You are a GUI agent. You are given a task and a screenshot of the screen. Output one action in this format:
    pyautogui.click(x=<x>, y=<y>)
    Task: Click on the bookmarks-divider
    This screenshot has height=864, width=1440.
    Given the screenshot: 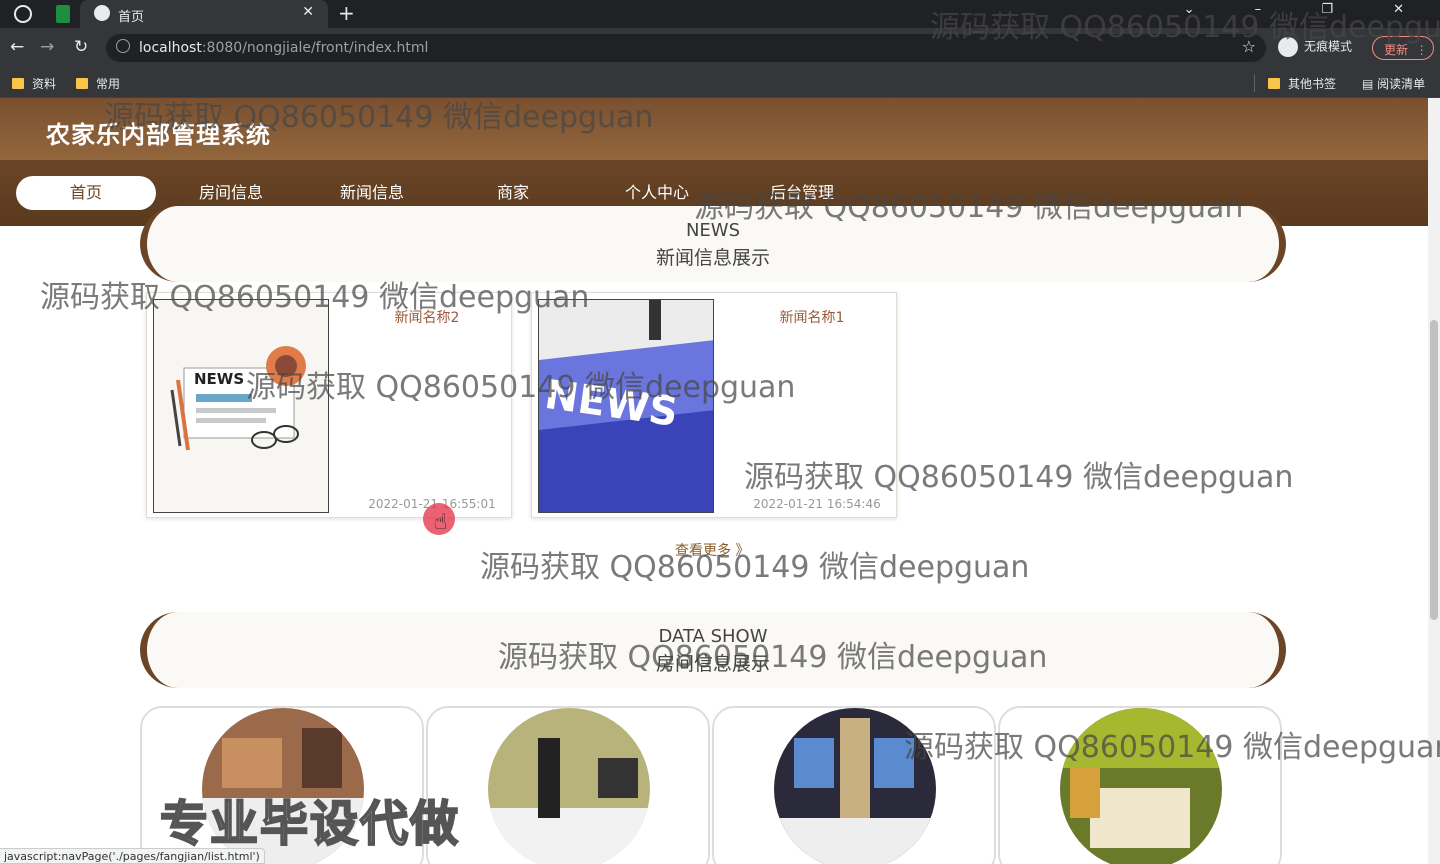 What is the action you would take?
    pyautogui.click(x=1254, y=83)
    